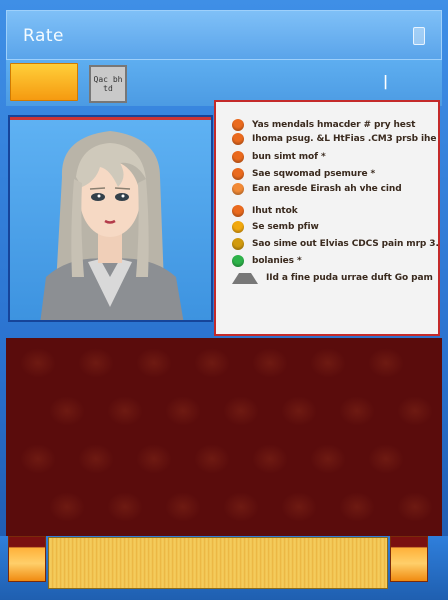  I want to click on qr-code-label: Qac bhtd, so click(108, 84).